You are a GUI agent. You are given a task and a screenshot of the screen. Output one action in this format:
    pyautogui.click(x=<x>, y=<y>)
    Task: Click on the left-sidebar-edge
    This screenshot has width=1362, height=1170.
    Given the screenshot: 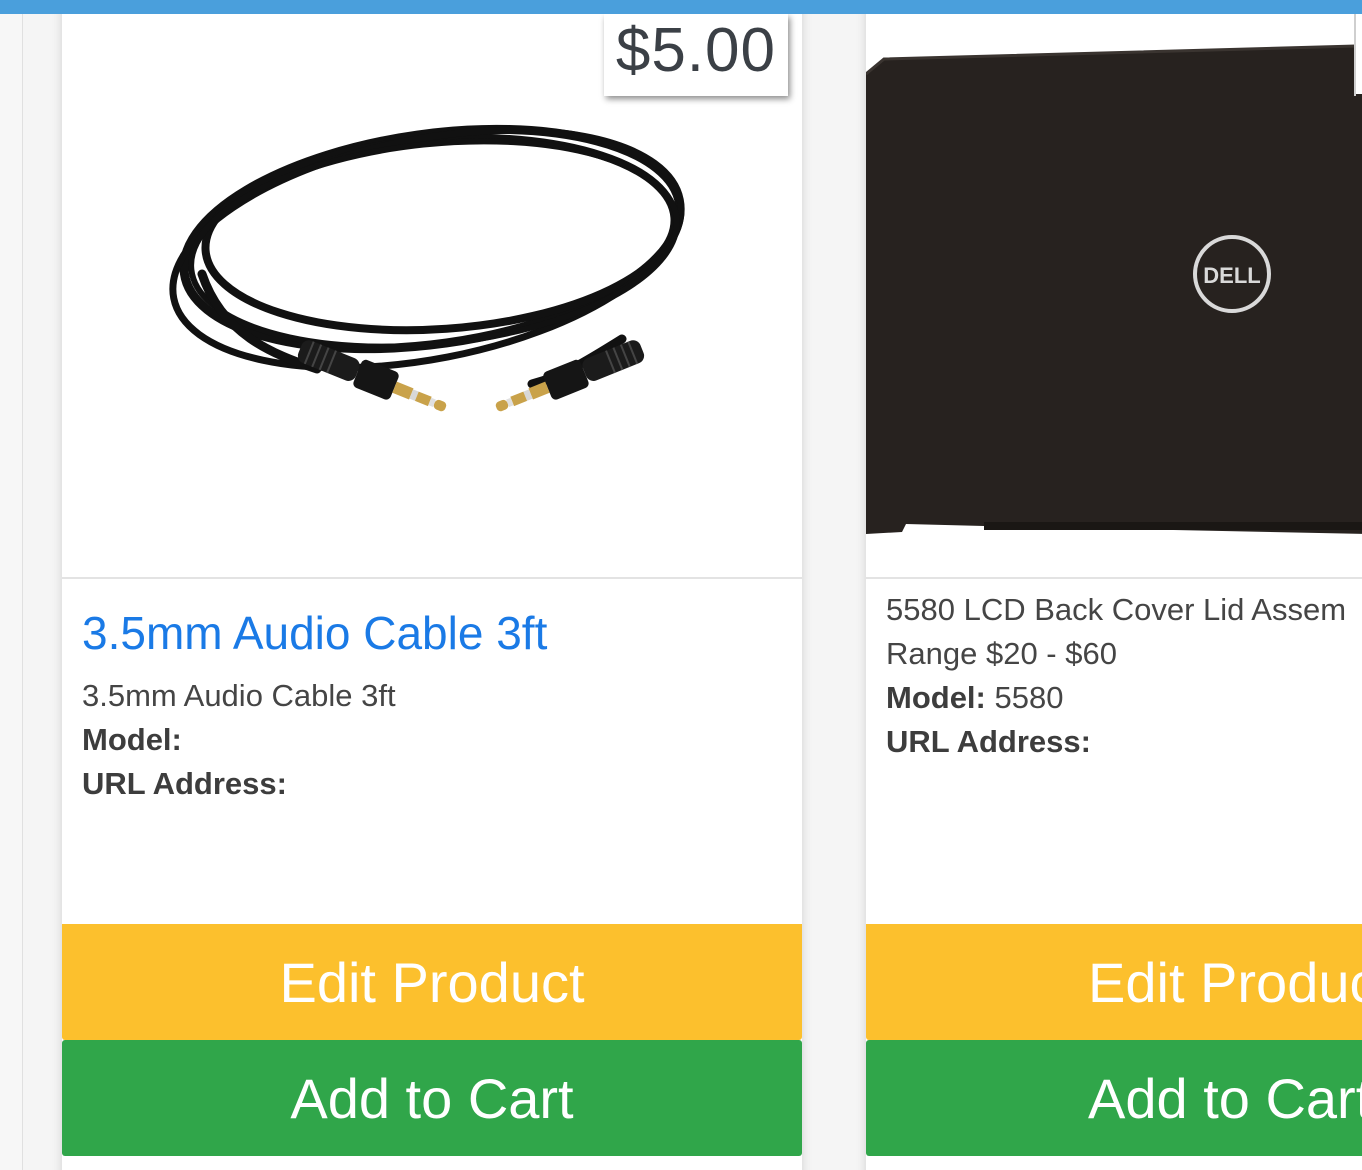 What is the action you would take?
    pyautogui.click(x=11, y=592)
    